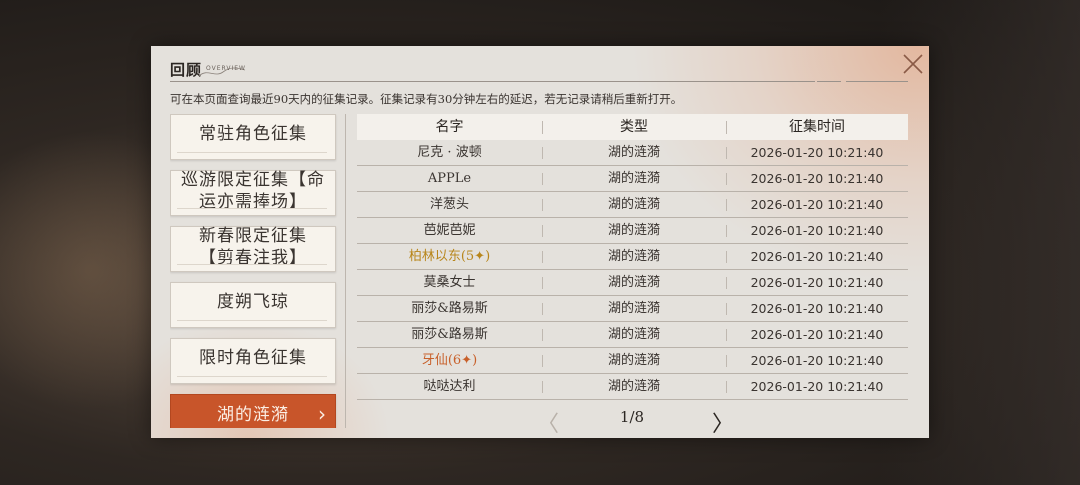  I want to click on table-row: 洋葱头 湖的涟漪 2026-01-20 10:21:40, so click(632, 205).